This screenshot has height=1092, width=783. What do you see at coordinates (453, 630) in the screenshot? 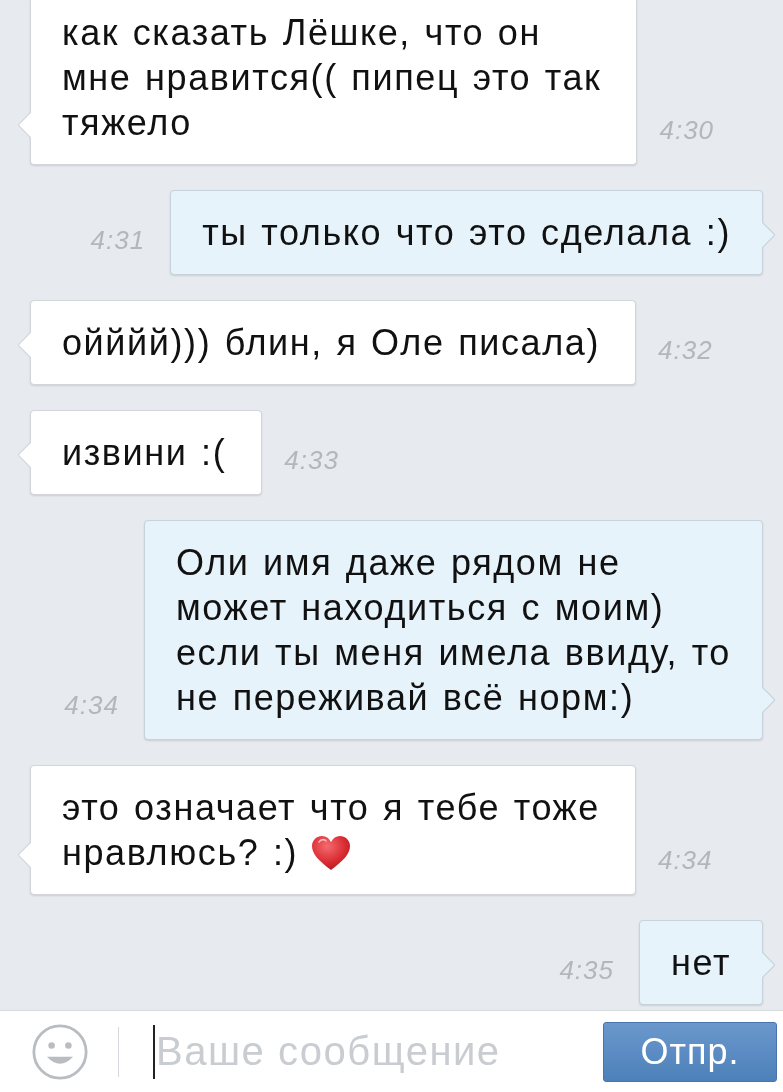
I see `message-text: Оли имя даже рядом не может находиться с моим) если ты меня имела ввиду, то не переживай всё норм:)` at bounding box center [453, 630].